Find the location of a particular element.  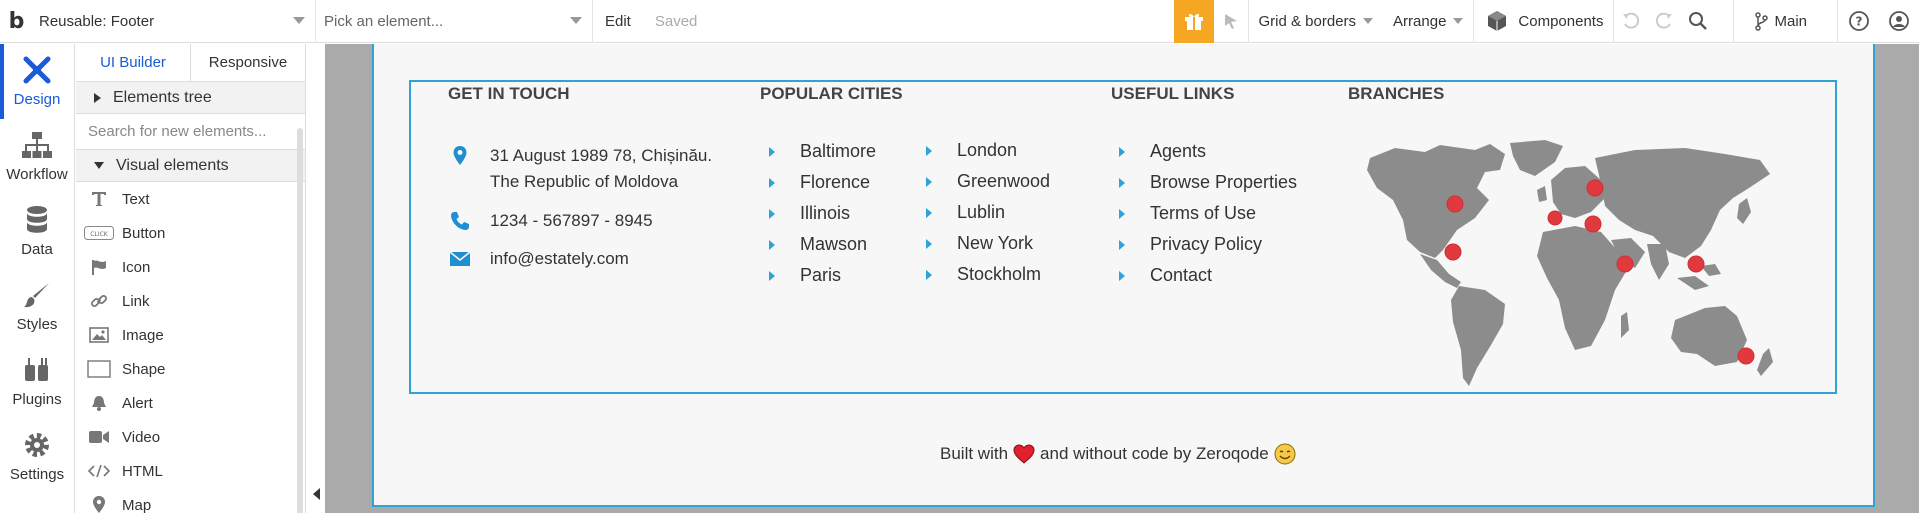

useful-link: Privacy Policy is located at coordinates (1208, 244).